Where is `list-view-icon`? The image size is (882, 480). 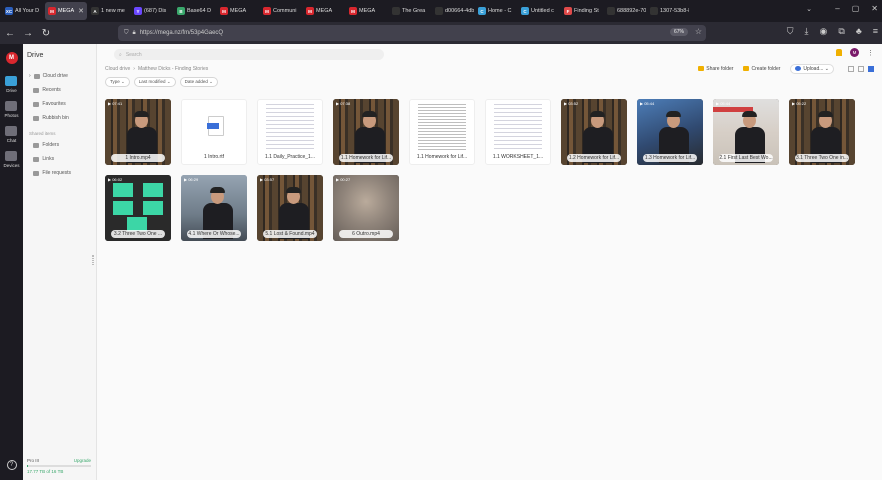 list-view-icon is located at coordinates (851, 69).